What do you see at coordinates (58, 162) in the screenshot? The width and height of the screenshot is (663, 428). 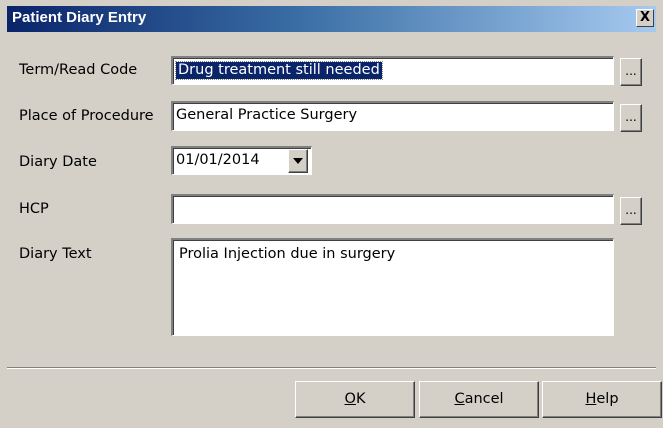 I see `diary-date-label: Diary Date` at bounding box center [58, 162].